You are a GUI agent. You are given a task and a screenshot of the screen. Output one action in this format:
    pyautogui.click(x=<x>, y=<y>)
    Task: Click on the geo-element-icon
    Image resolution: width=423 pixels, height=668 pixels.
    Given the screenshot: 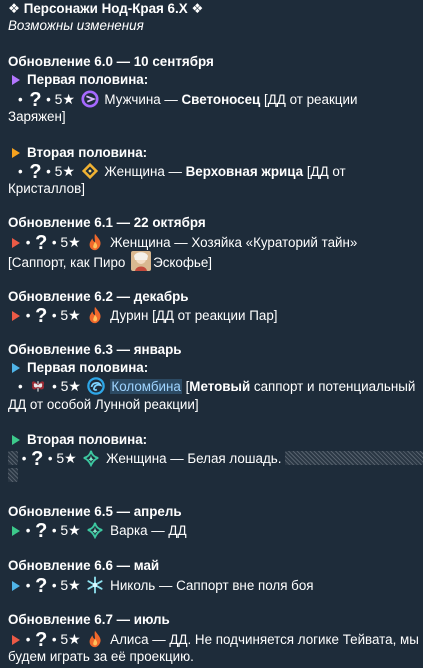 What is the action you would take?
    pyautogui.click(x=89, y=171)
    